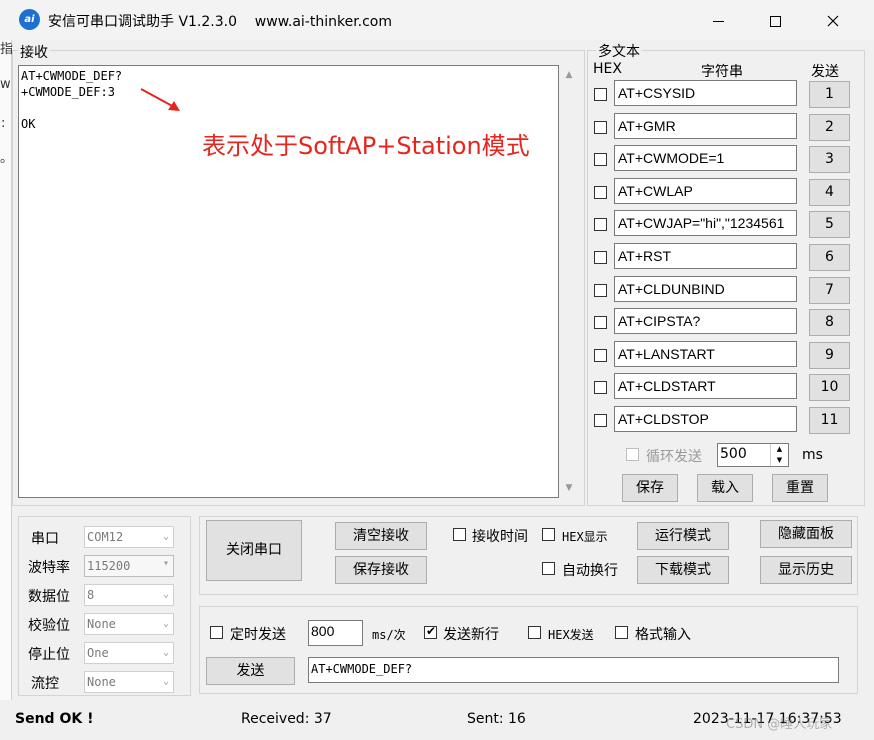 The width and height of the screenshot is (874, 740). Describe the element at coordinates (573, 670) in the screenshot. I see `send-text-input: AT+CWMODE_DEF?` at that location.